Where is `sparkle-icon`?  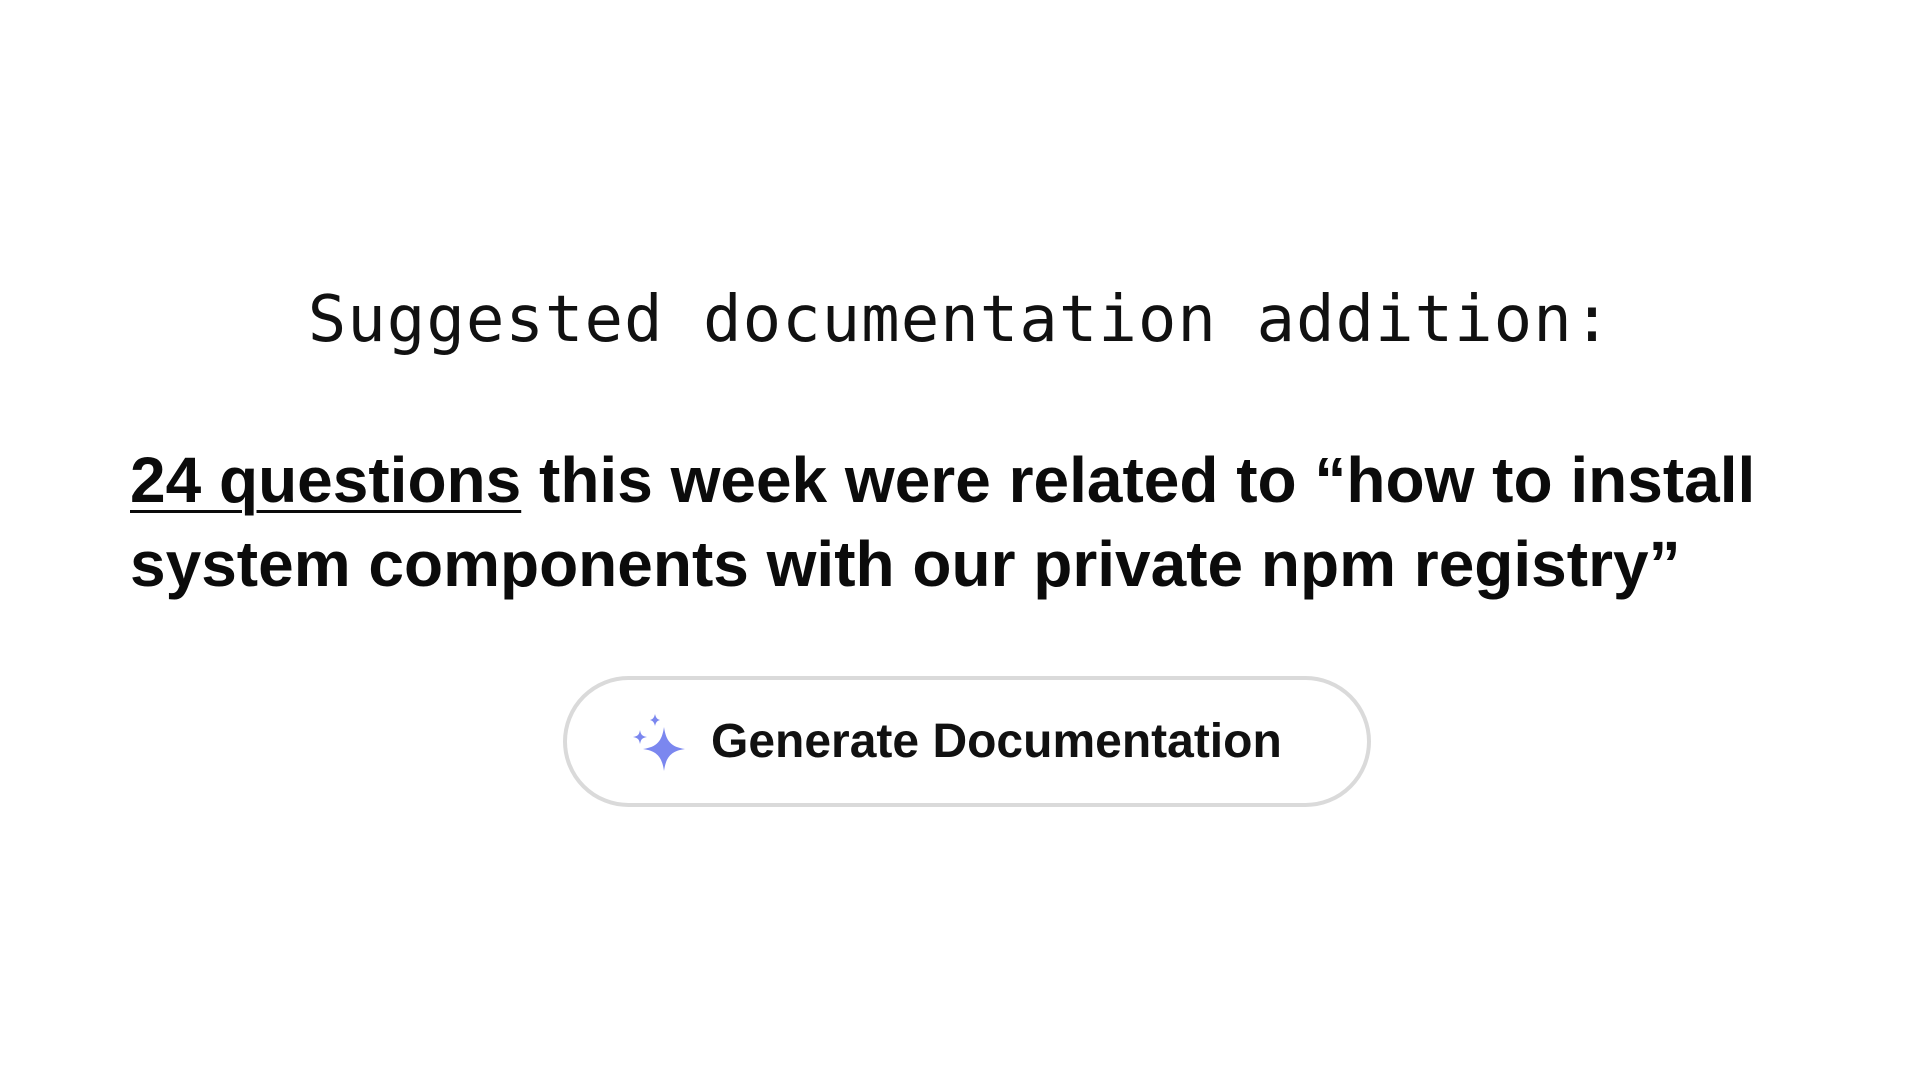
sparkle-icon is located at coordinates (661, 743).